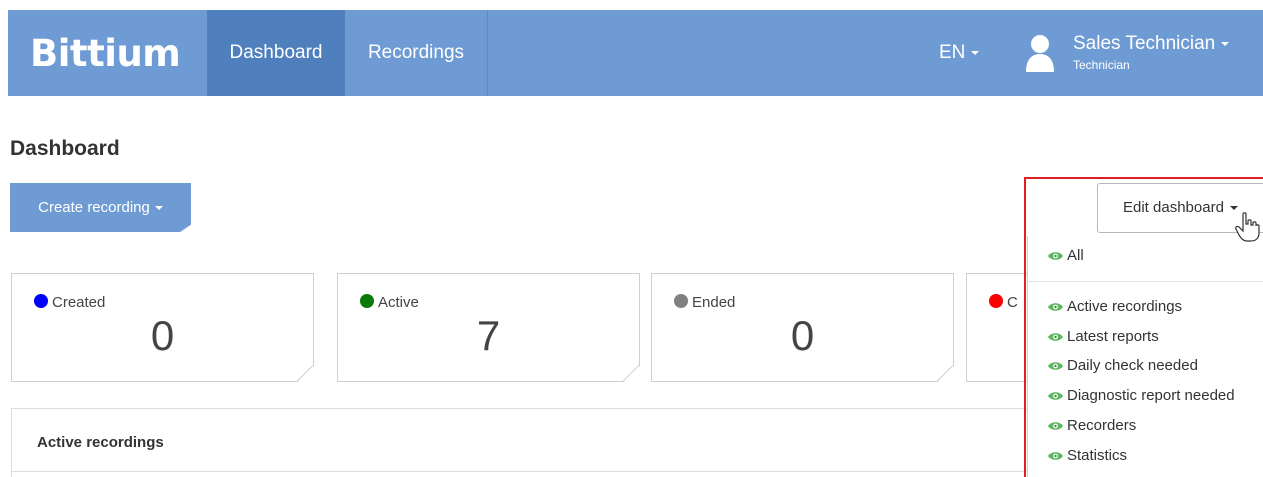 This screenshot has width=1263, height=477. I want to click on language-selector: EN, so click(959, 53).